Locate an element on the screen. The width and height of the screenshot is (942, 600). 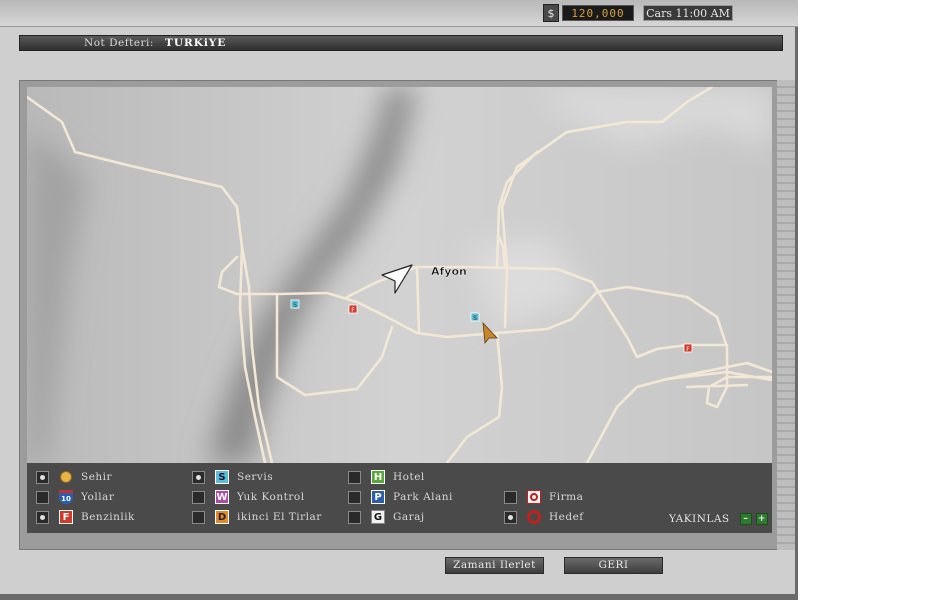
garaj-checkbox is located at coordinates (354, 517).